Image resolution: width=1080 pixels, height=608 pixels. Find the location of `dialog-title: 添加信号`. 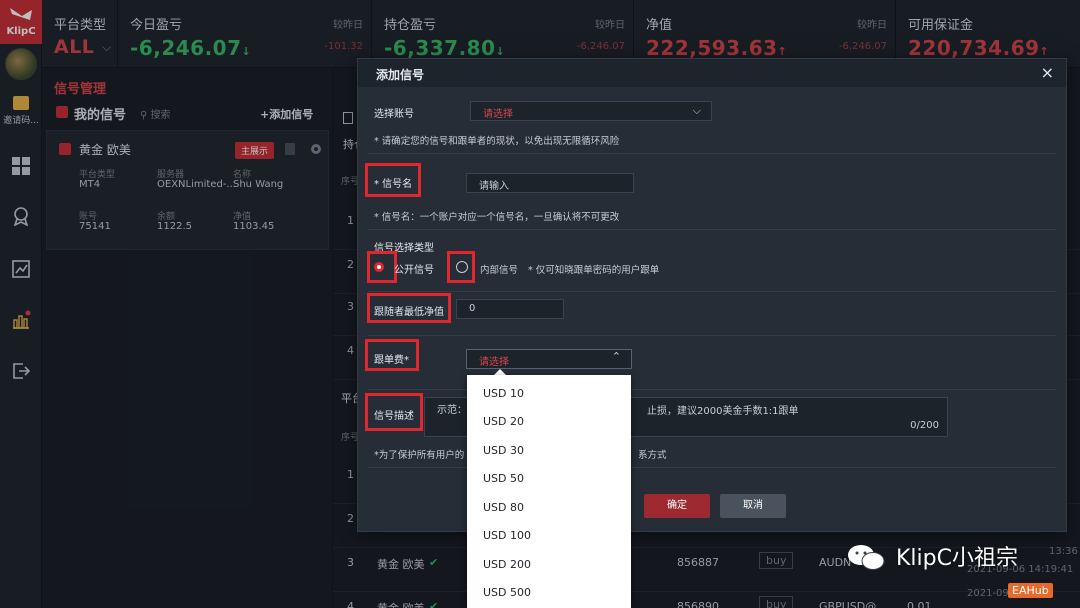

dialog-title: 添加信号 is located at coordinates (400, 75).